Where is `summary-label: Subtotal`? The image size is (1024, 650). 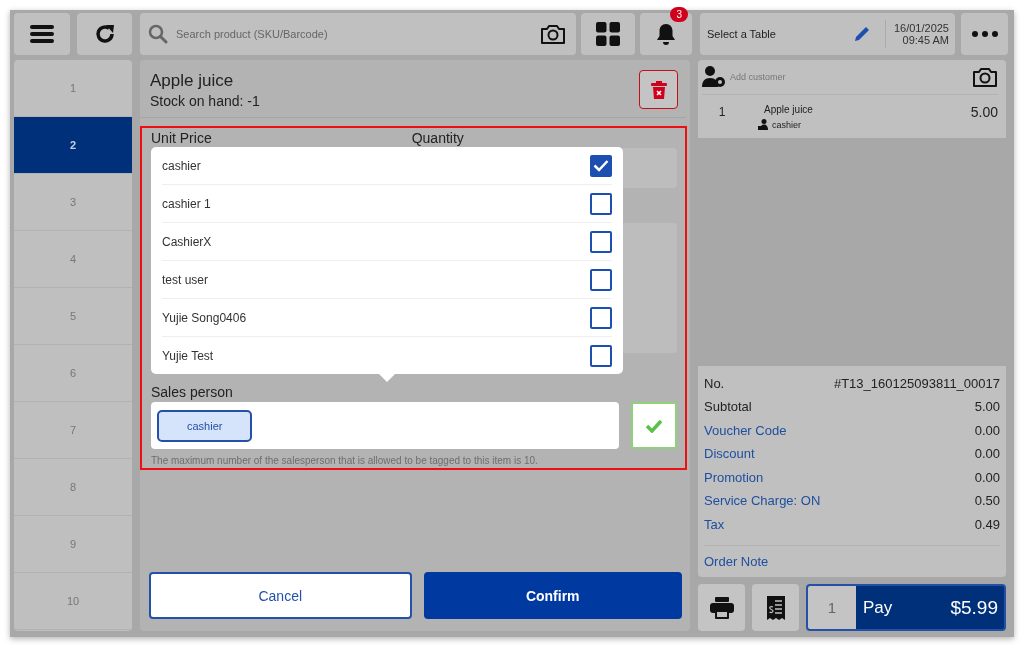
summary-label: Subtotal is located at coordinates (728, 407).